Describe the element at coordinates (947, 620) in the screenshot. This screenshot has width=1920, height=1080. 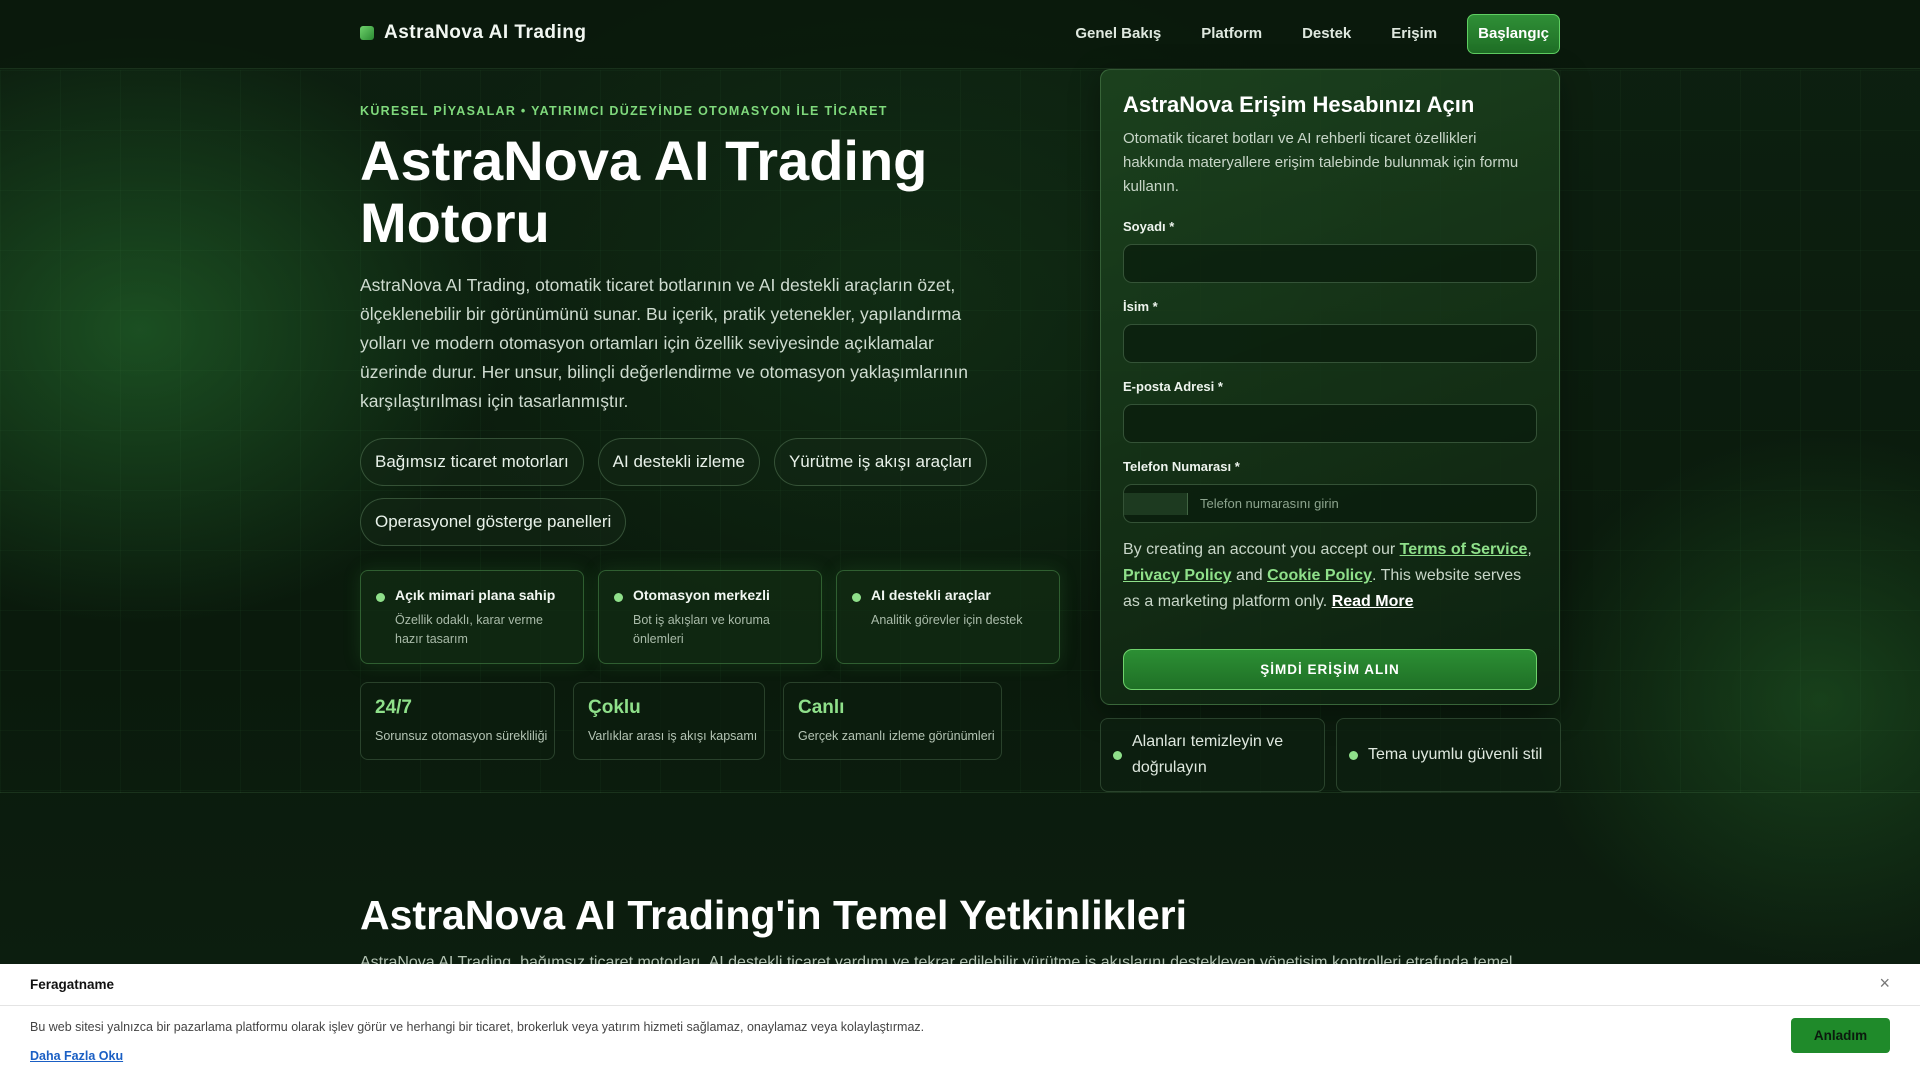
I see `feature-desc: Analitik görevler için destek` at that location.